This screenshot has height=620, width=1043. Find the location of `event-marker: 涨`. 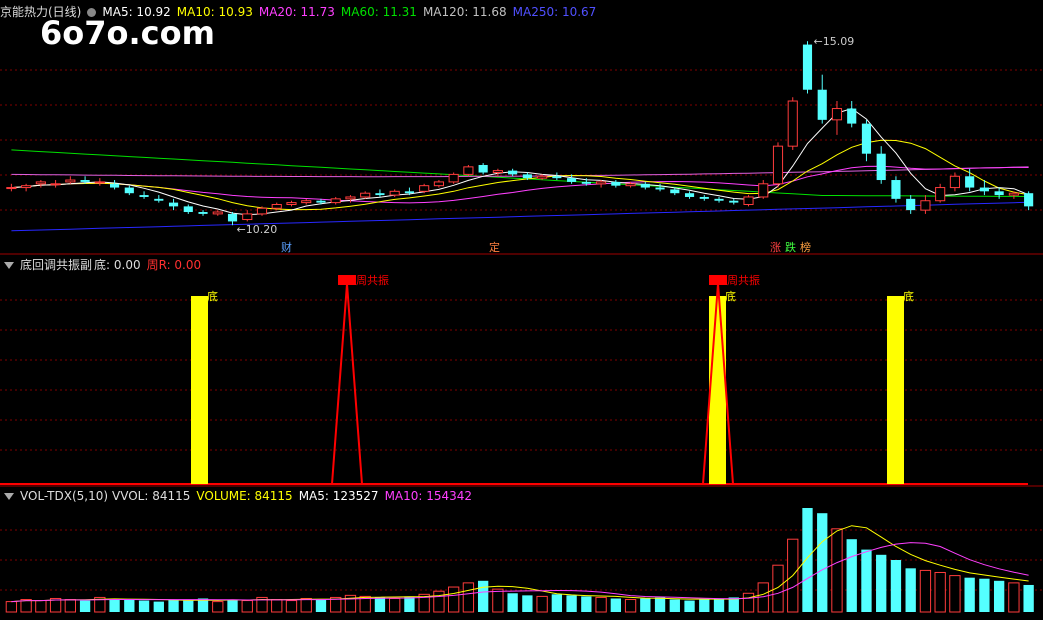

event-marker: 涨 is located at coordinates (775, 247).